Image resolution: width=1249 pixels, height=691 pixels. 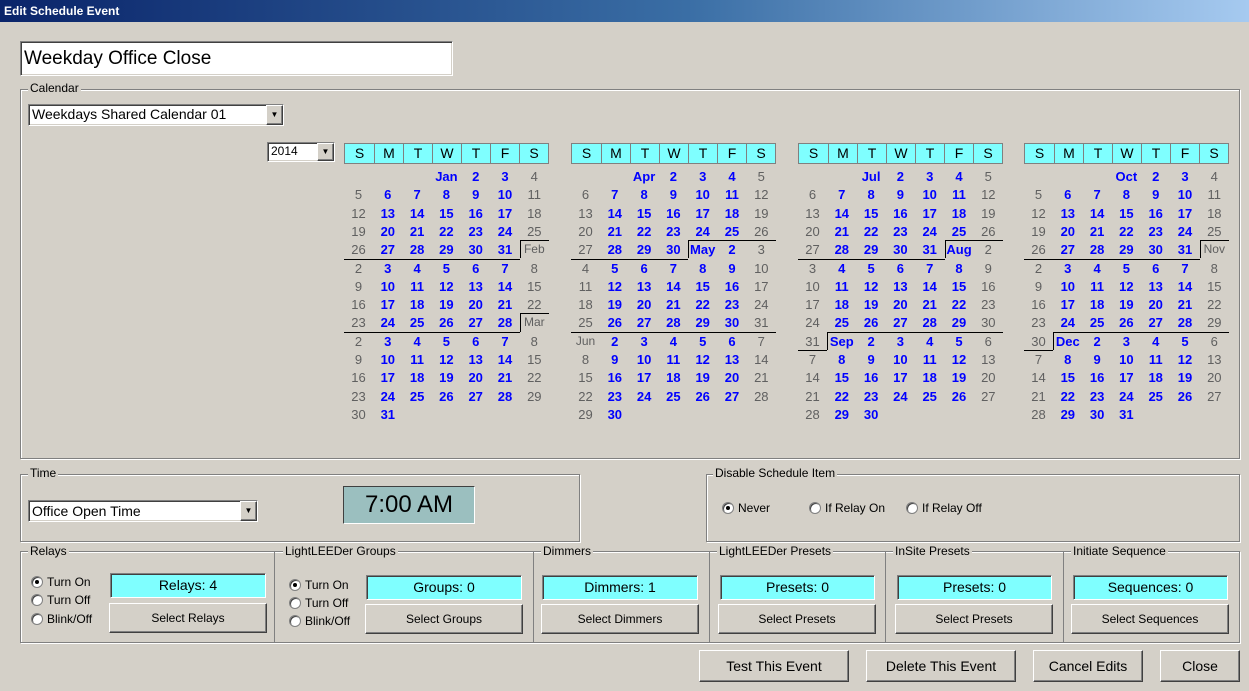 I want to click on month-label: Apr, so click(x=644, y=176).